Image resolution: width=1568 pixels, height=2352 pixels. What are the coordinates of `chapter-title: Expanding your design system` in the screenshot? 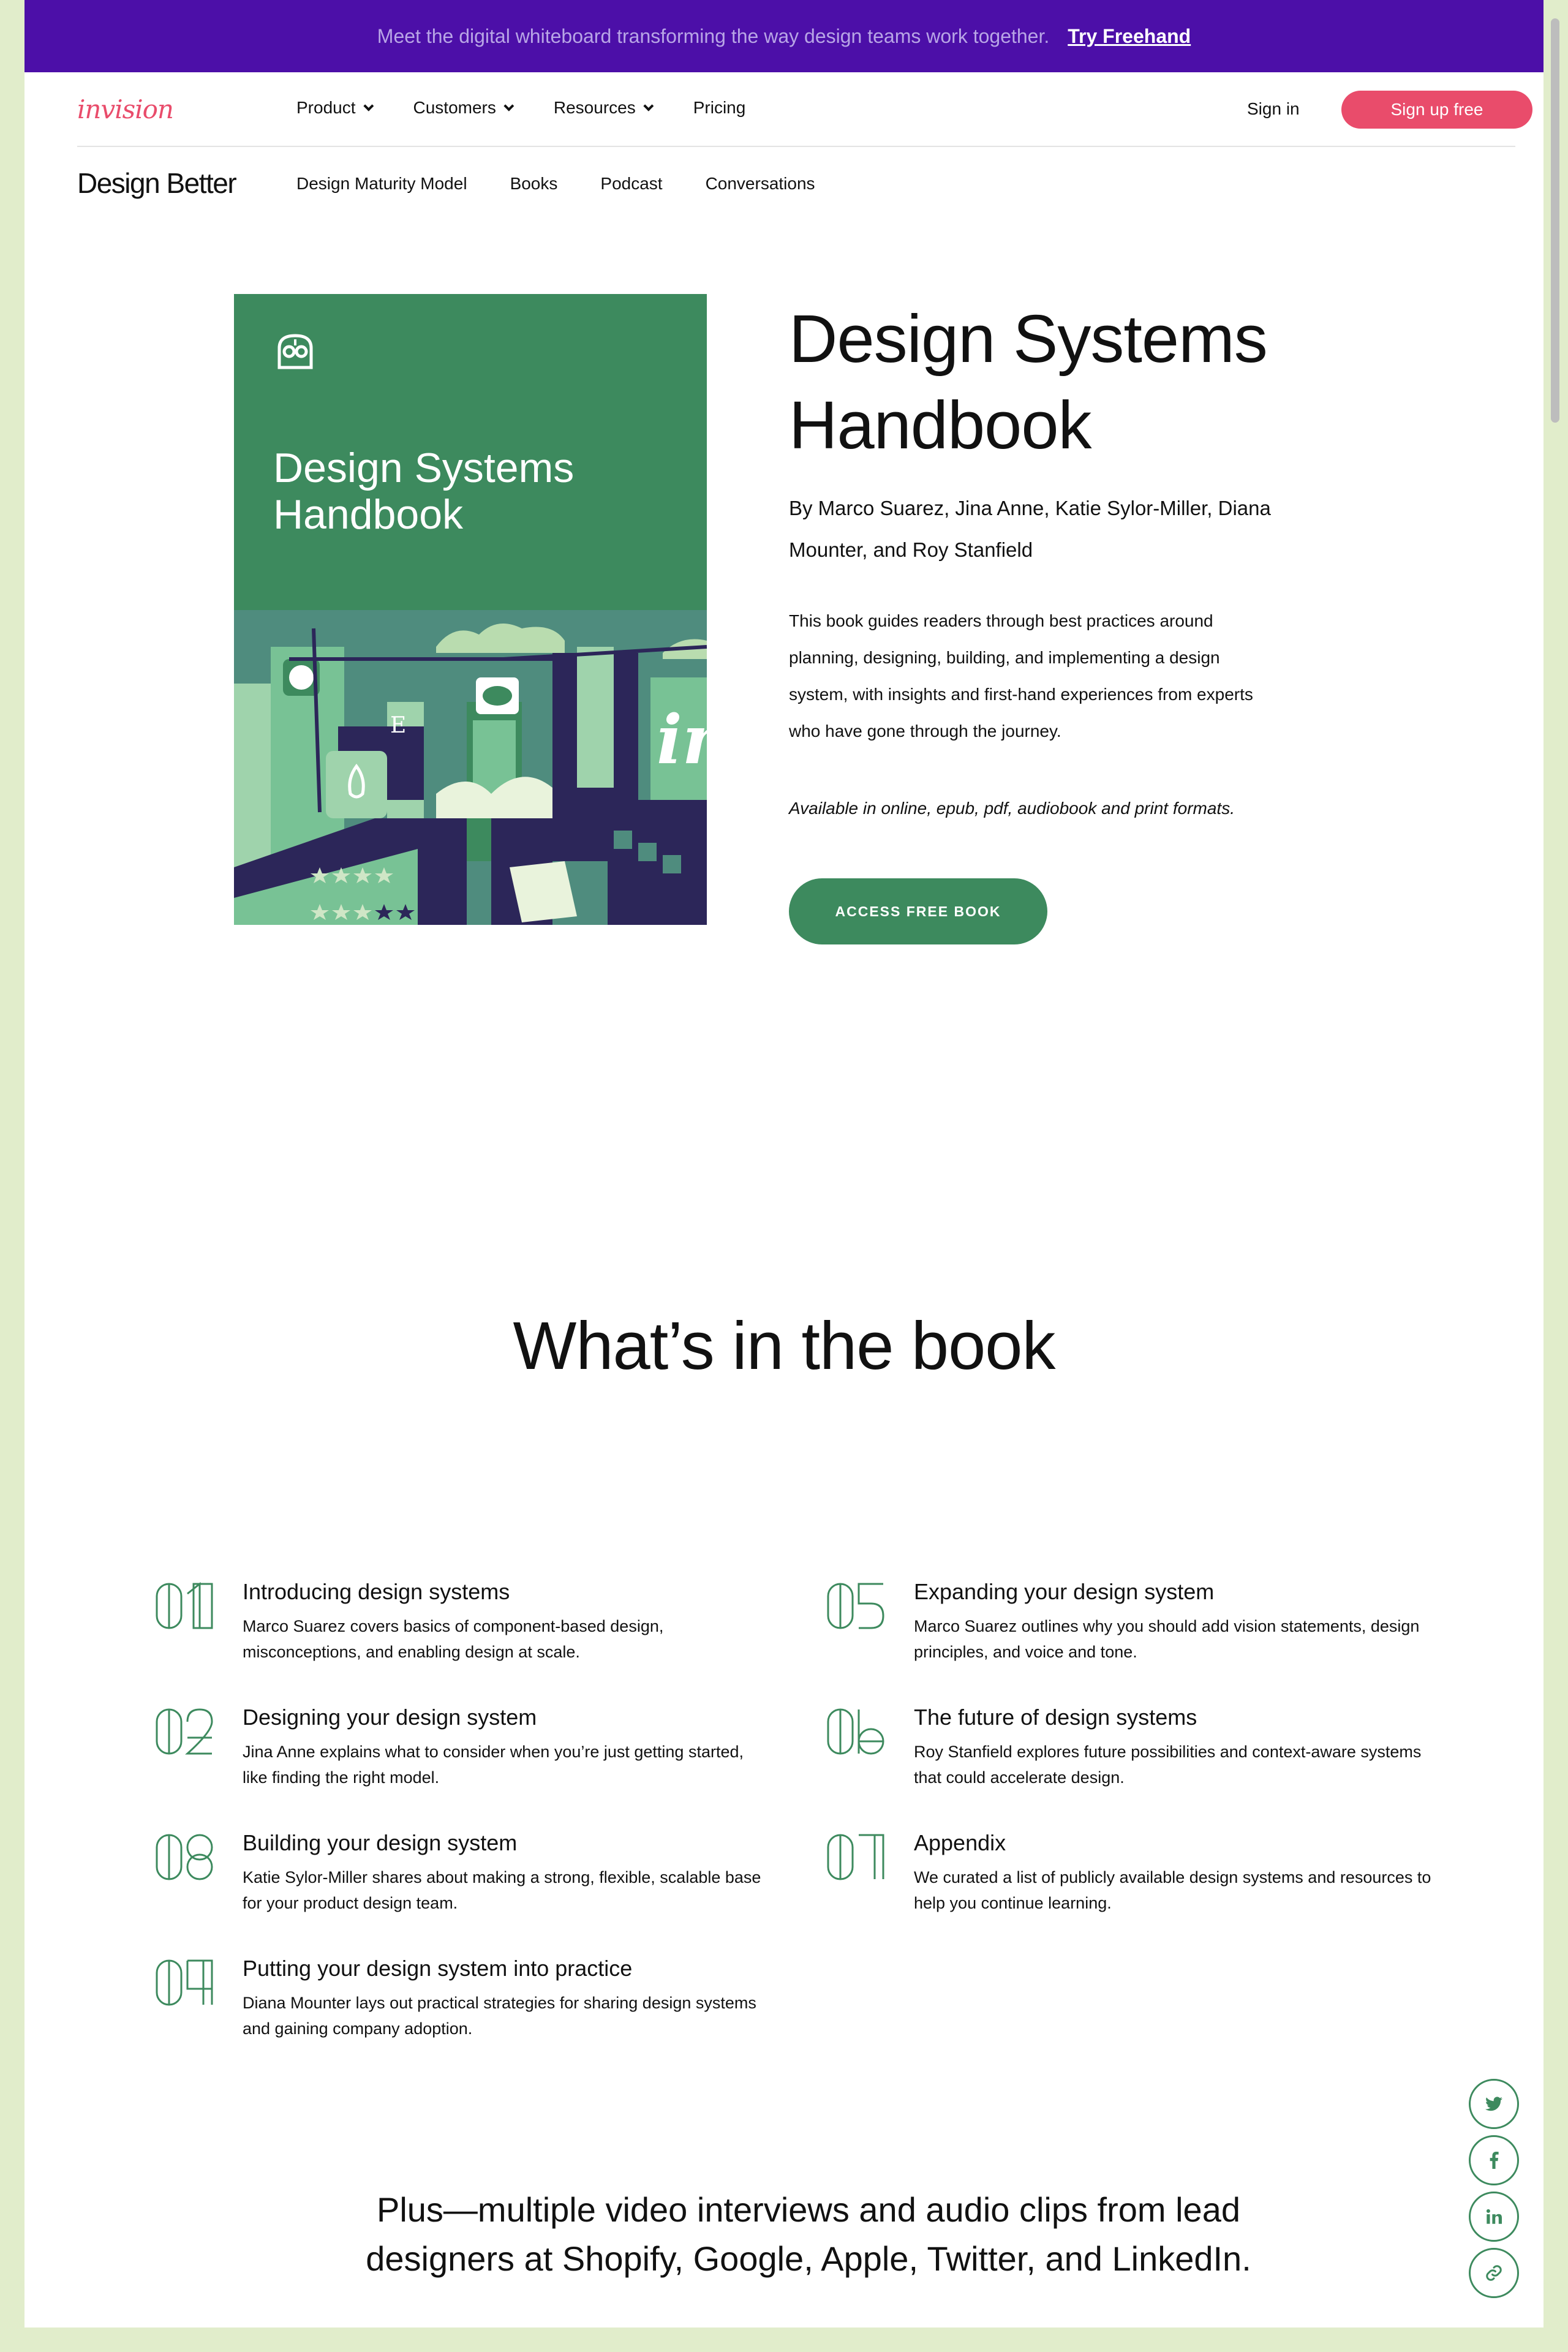 It's located at (1064, 1591).